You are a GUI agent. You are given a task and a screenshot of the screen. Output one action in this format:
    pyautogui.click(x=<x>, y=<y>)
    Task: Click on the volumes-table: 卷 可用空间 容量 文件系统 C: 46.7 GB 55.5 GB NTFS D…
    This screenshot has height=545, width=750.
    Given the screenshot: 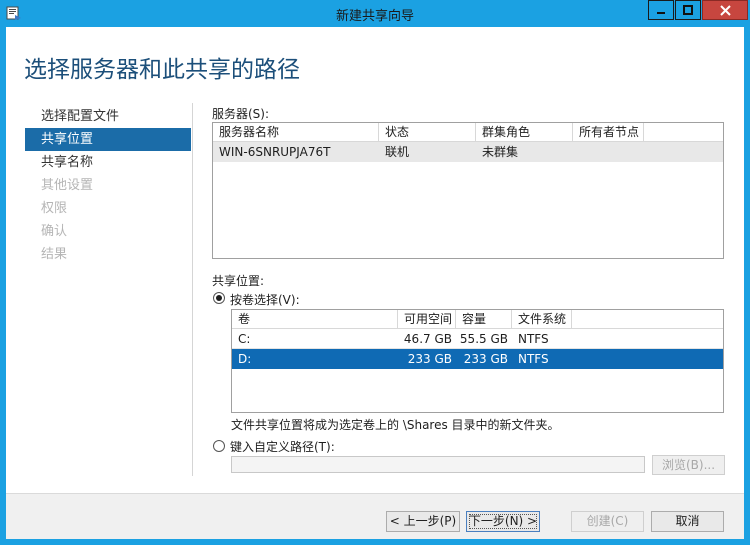 What is the action you would take?
    pyautogui.click(x=477, y=361)
    